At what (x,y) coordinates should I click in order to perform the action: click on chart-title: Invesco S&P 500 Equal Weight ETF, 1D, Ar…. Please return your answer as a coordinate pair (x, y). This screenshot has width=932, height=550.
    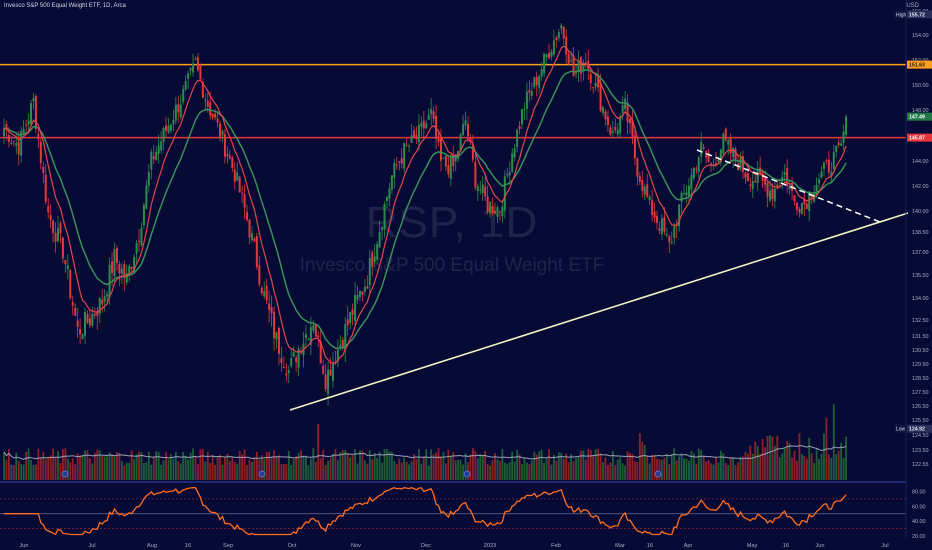
    Looking at the image, I should click on (65, 6).